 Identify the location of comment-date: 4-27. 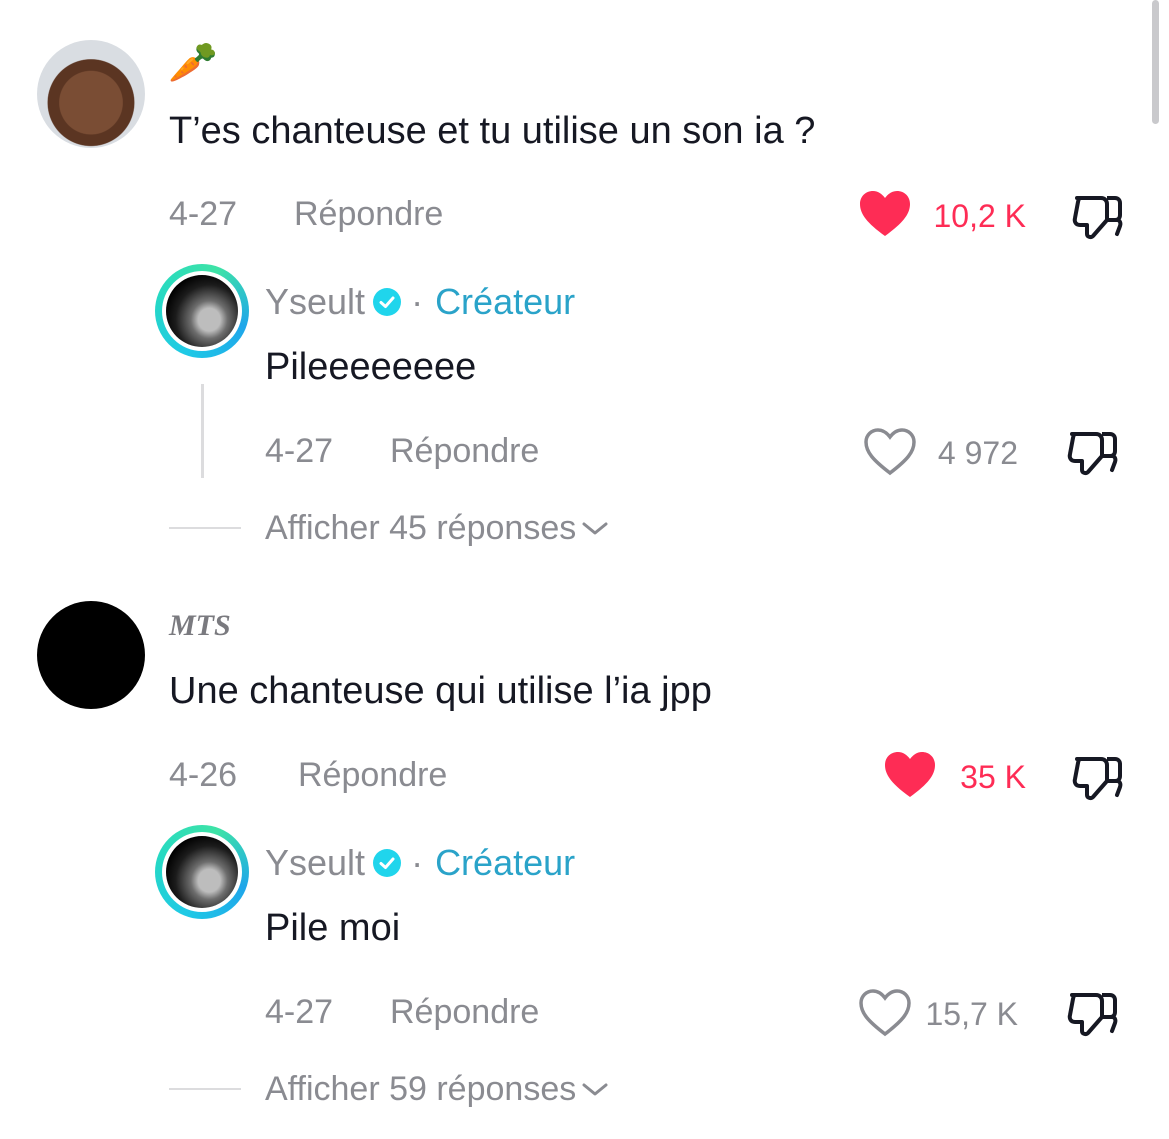
(203, 214).